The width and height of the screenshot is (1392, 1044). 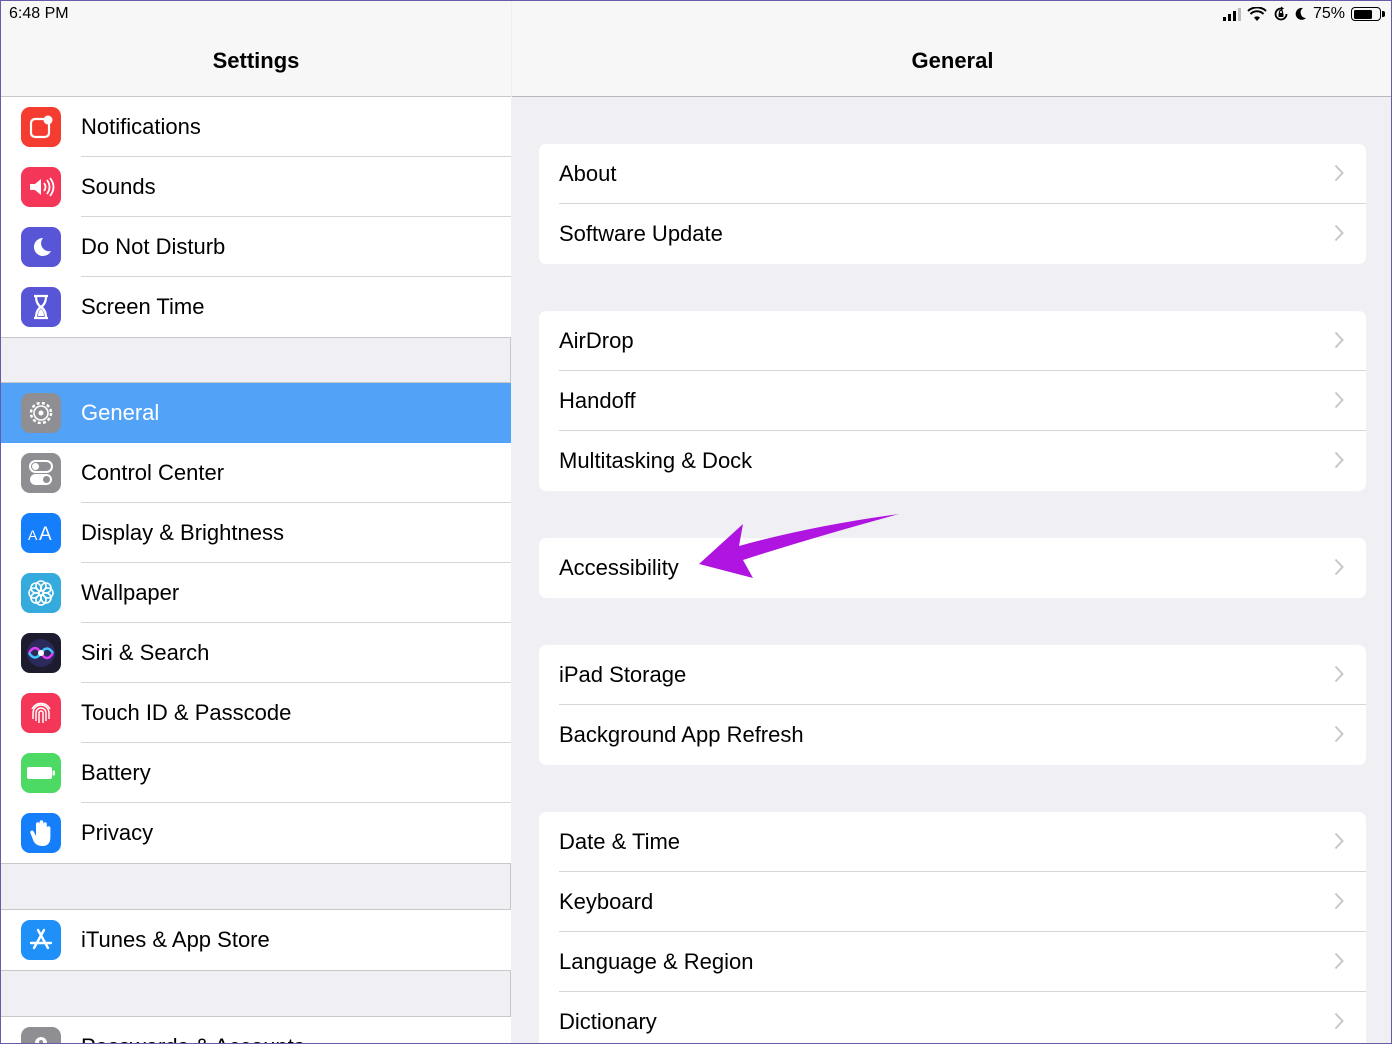 I want to click on sidebar-item-label: Control Center, so click(x=153, y=472).